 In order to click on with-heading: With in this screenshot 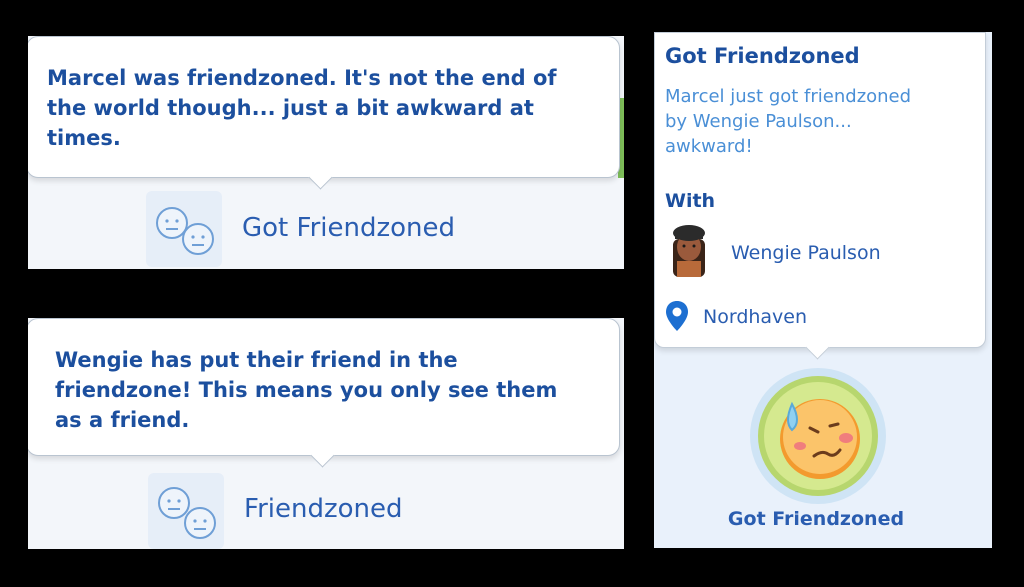, I will do `click(690, 201)`.